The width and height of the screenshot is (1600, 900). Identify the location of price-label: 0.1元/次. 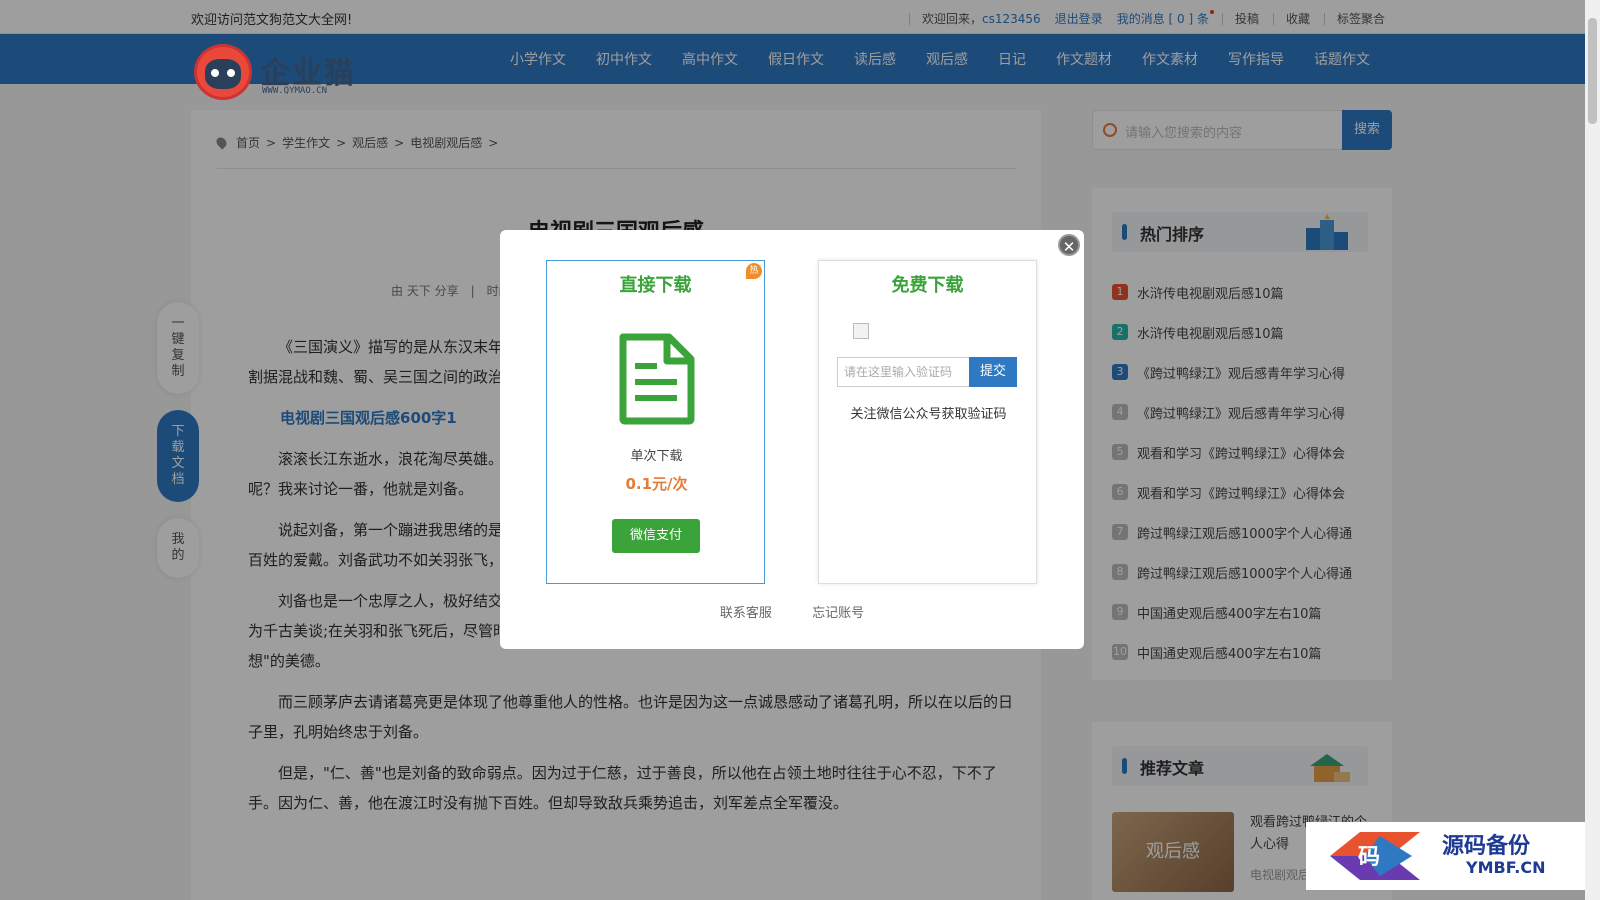
(656, 484).